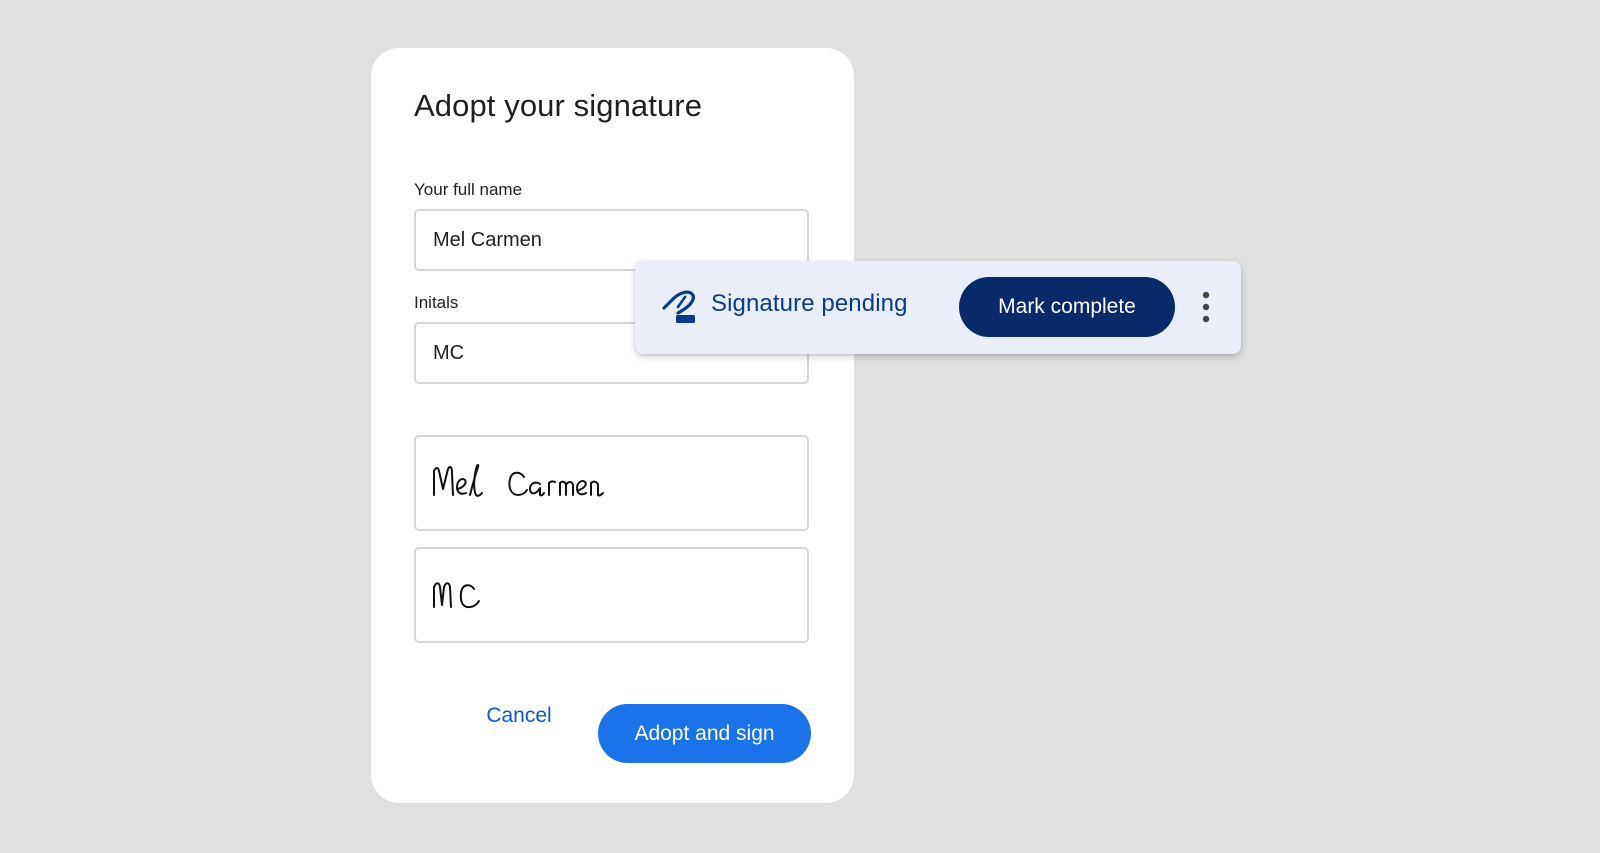  What do you see at coordinates (611, 595) in the screenshot?
I see `initials-preview-box` at bounding box center [611, 595].